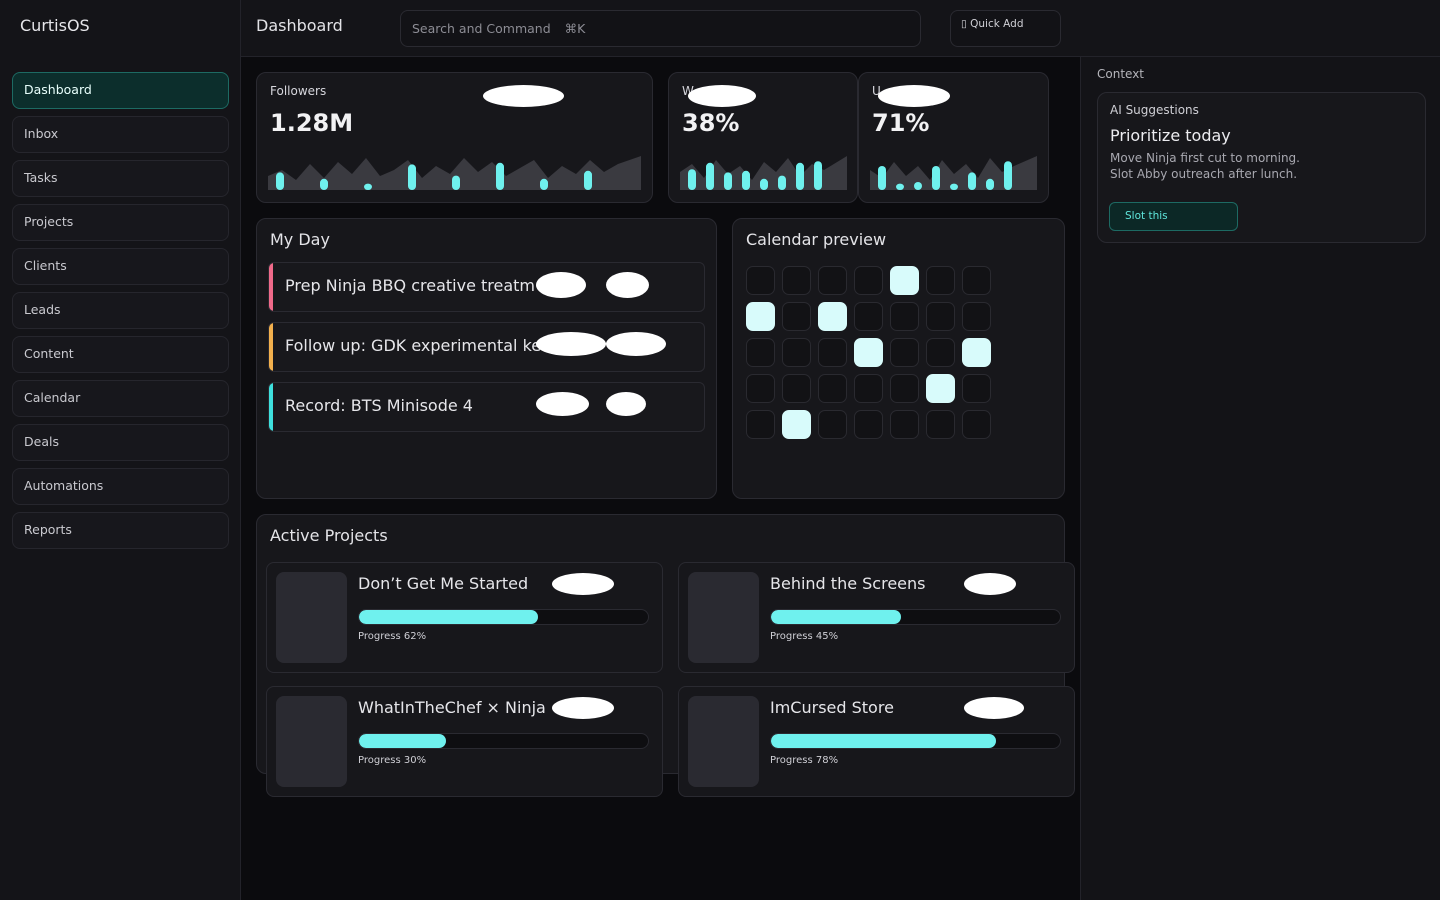 The width and height of the screenshot is (1440, 900). What do you see at coordinates (379, 405) in the screenshot?
I see `task-text: Record: BTS Minisode 4` at bounding box center [379, 405].